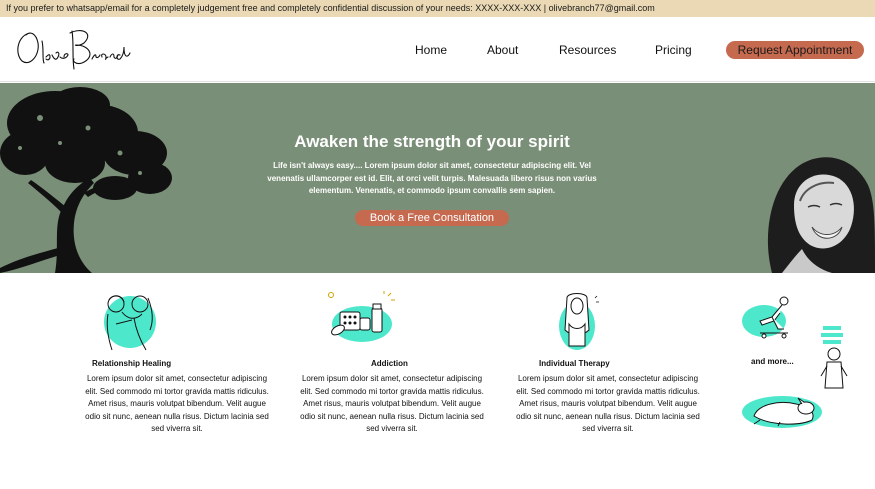 This screenshot has width=875, height=489. Describe the element at coordinates (432, 141) in the screenshot. I see `hero-title: Awaken the strength of your spirit` at that location.